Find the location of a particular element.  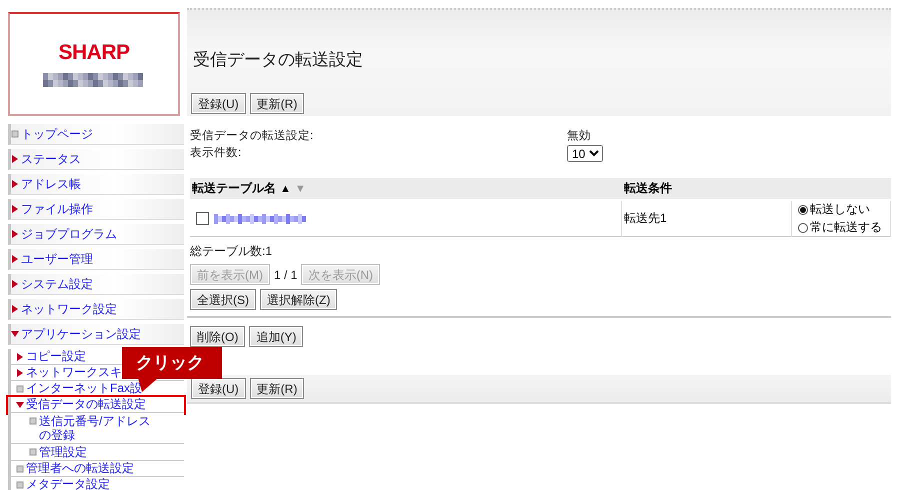

column-label: 転送テーブル名 is located at coordinates (234, 188).